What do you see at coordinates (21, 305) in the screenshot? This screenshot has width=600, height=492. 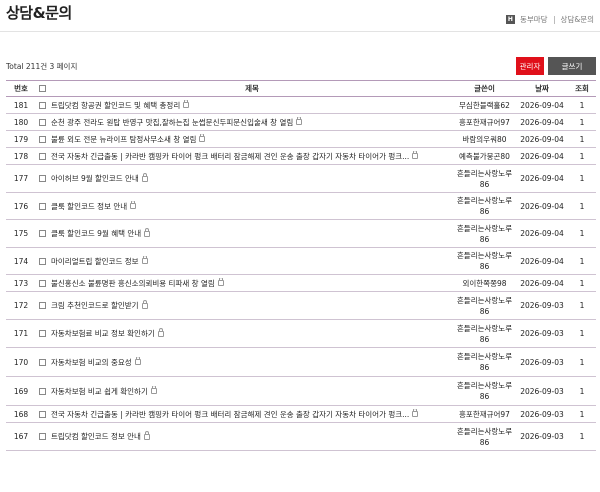 I see `row-num: 172` at bounding box center [21, 305].